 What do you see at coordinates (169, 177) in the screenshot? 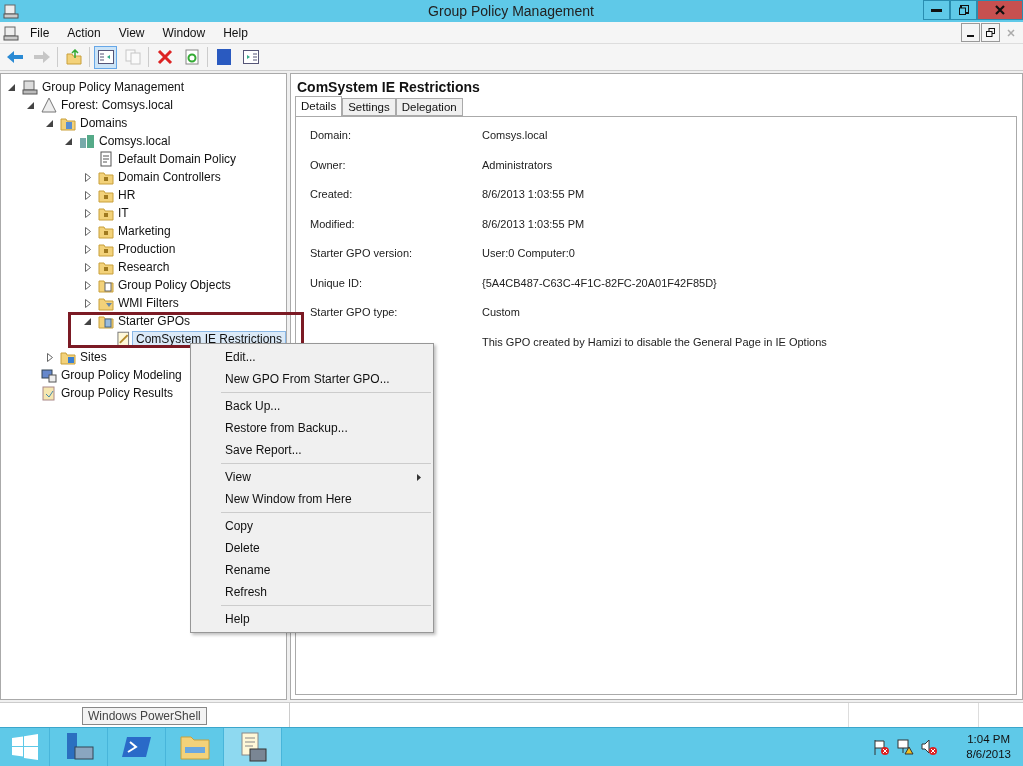
I see `tree-item: Domain Controllers` at bounding box center [169, 177].